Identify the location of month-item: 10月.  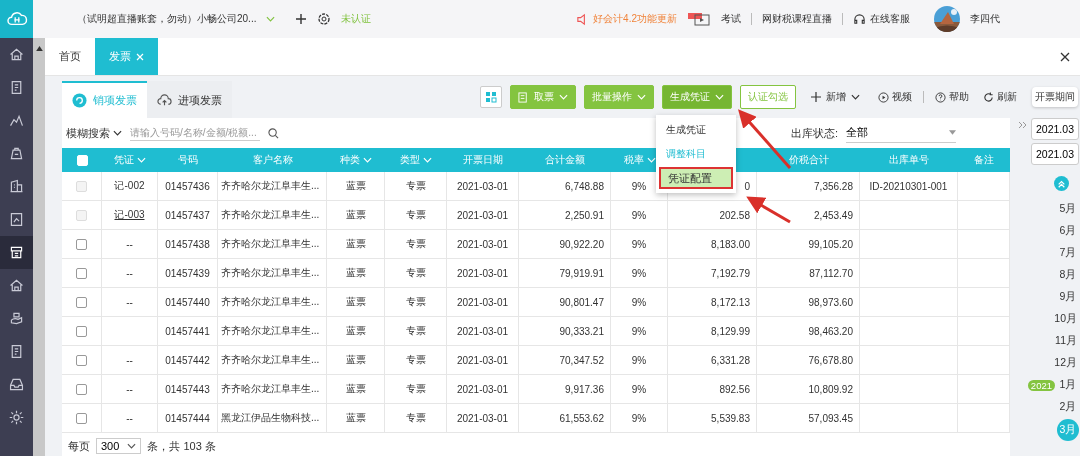
(1065, 319).